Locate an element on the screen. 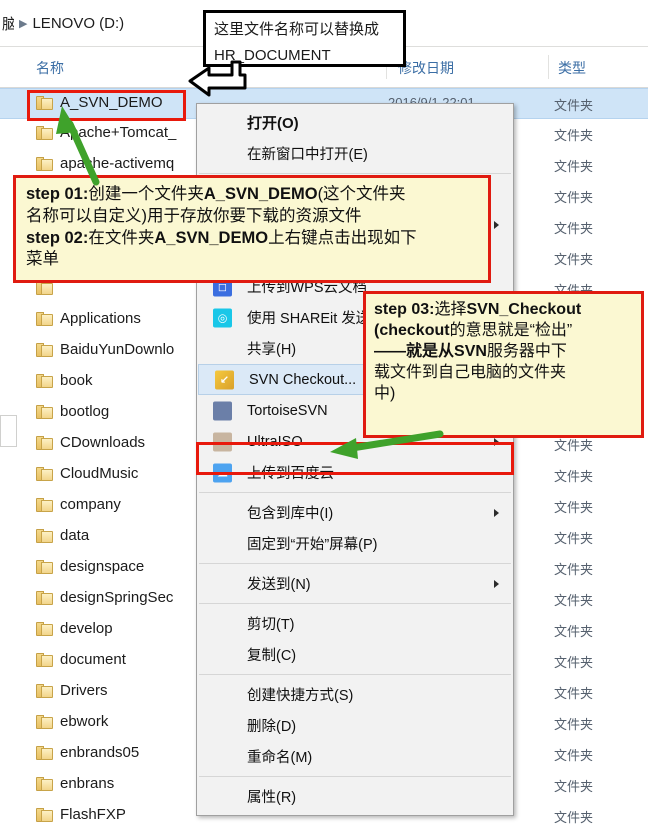 The height and width of the screenshot is (828, 648). file-name: ebwork is located at coordinates (84, 721).